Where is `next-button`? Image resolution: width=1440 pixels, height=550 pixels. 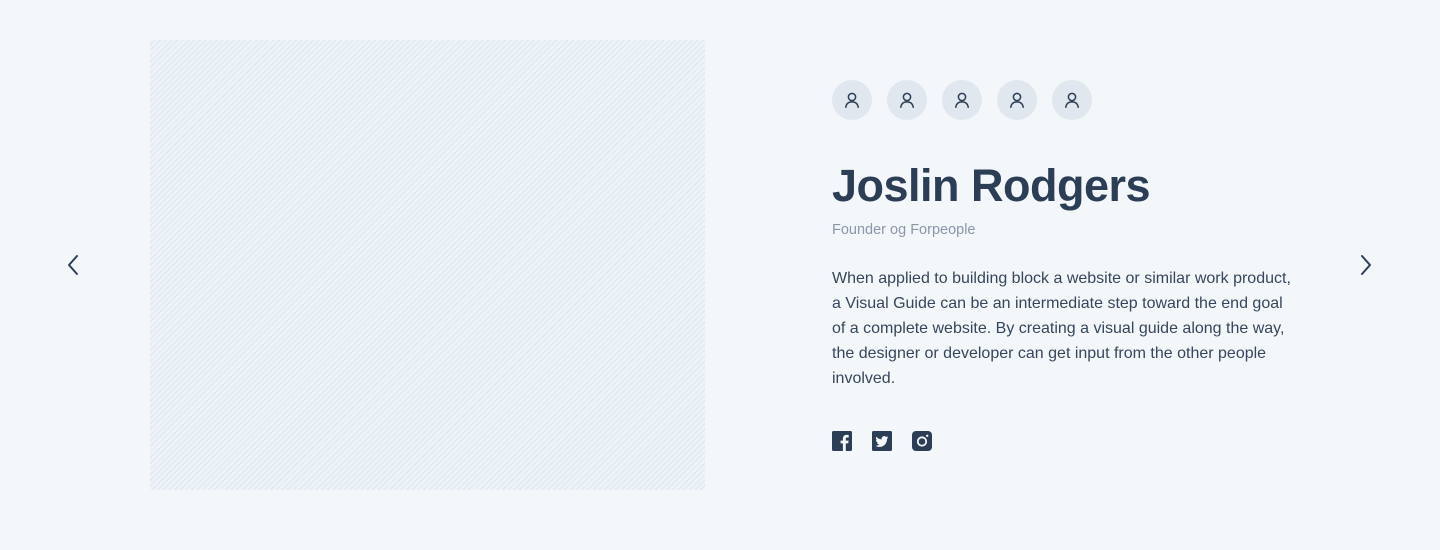
next-button is located at coordinates (1366, 265).